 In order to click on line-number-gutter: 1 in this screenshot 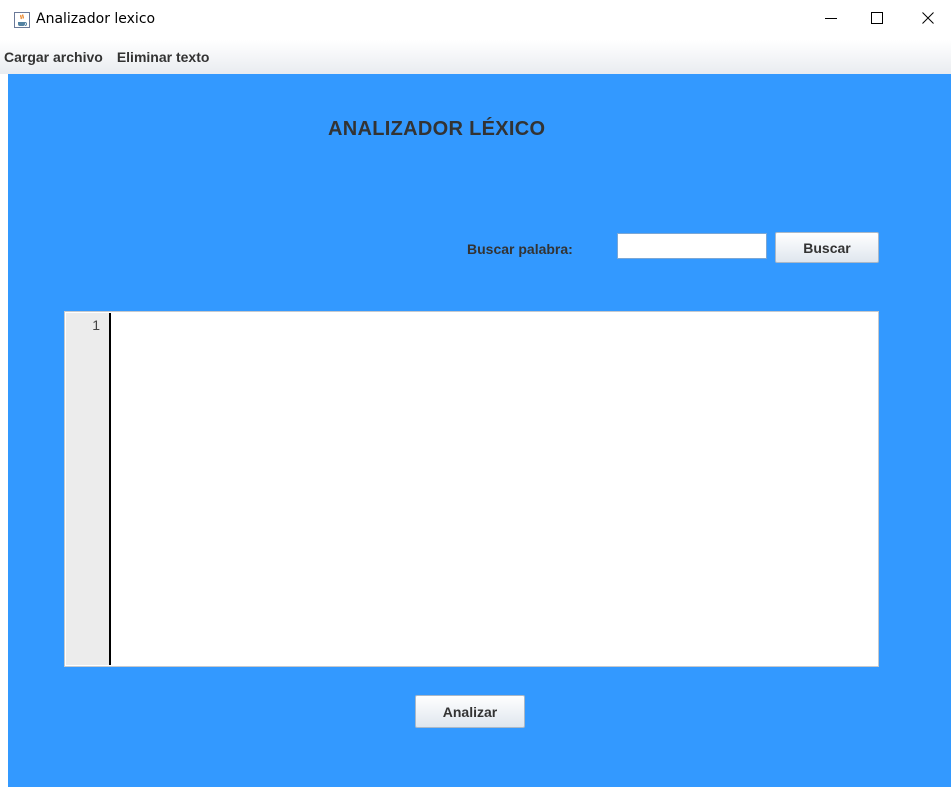, I will do `click(88, 489)`.